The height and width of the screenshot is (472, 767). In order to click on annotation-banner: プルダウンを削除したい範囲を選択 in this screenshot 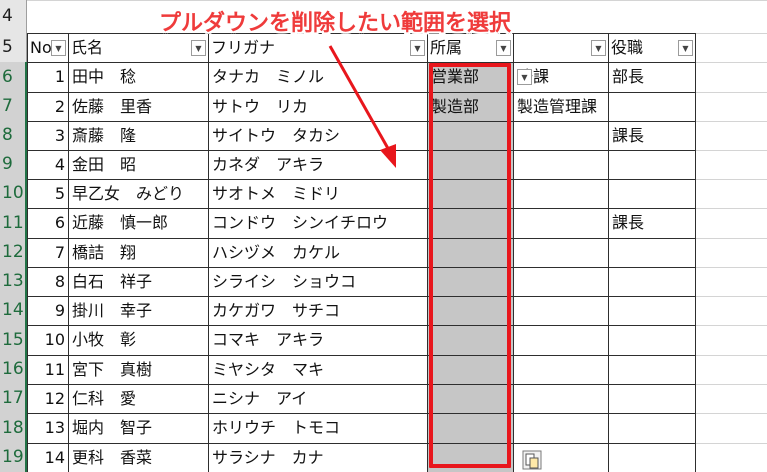, I will do `click(335, 23)`.